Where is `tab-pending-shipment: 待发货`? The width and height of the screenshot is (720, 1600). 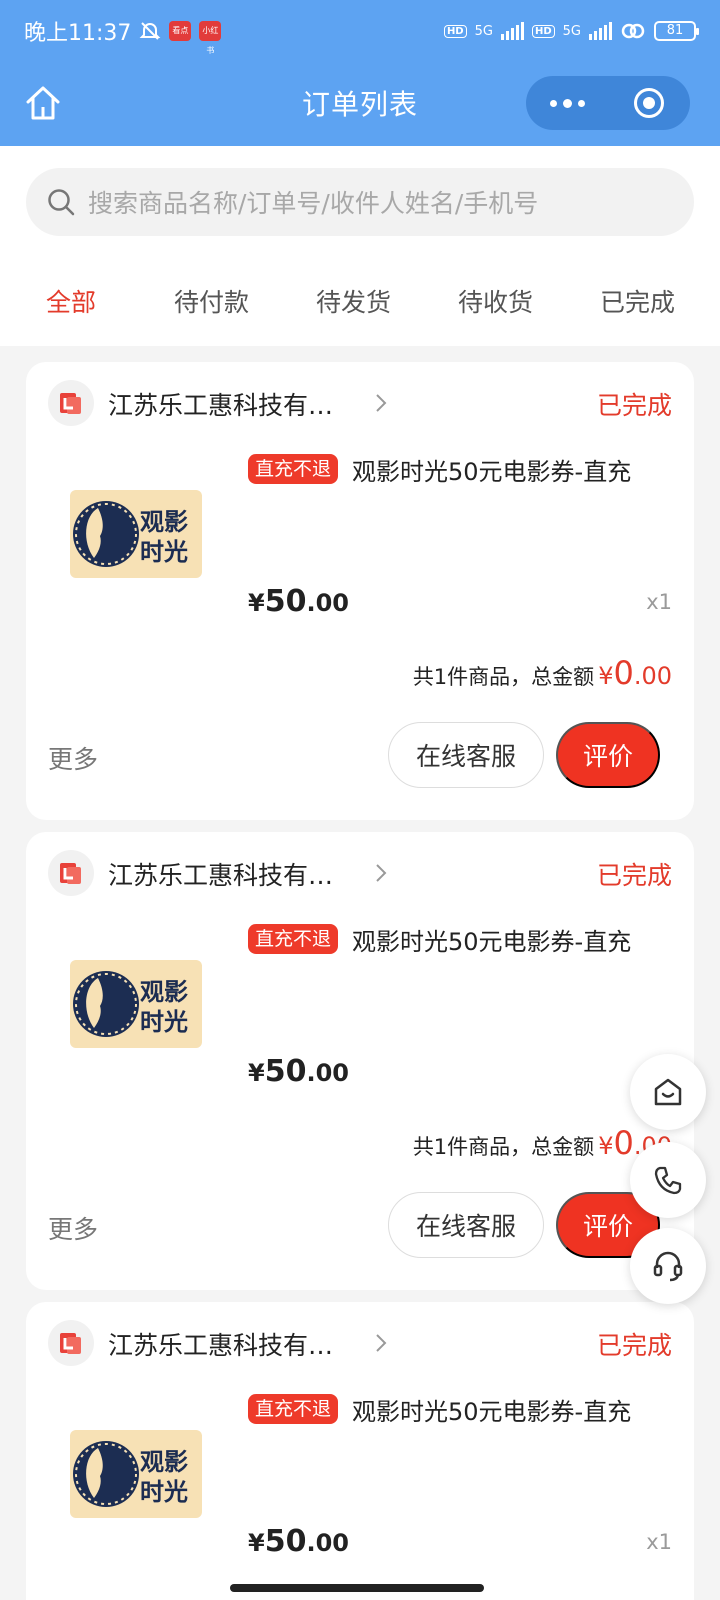
tab-pending-shipment: 待发货 is located at coordinates (353, 301).